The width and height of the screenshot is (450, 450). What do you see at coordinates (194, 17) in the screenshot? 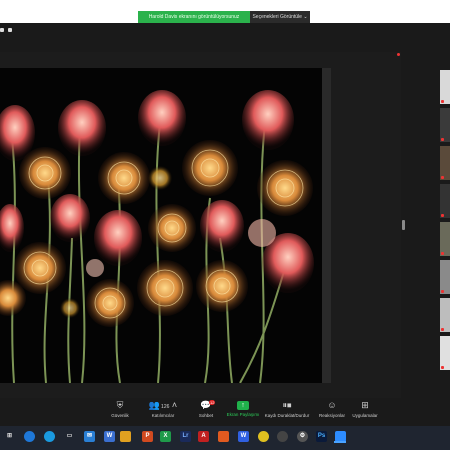
I see `share-status-message: Harold Davis ekranını görüntülüyorsunuz` at bounding box center [194, 17].